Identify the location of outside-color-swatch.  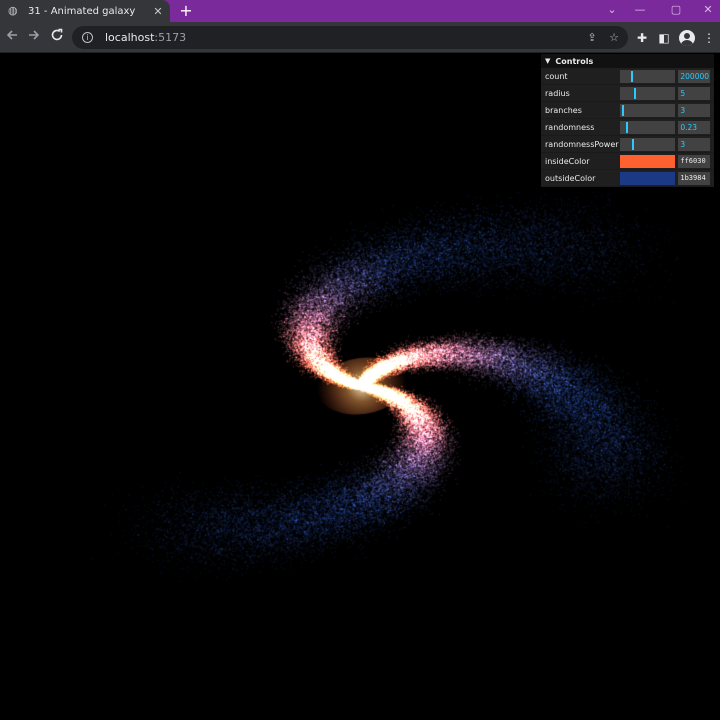
(648, 178).